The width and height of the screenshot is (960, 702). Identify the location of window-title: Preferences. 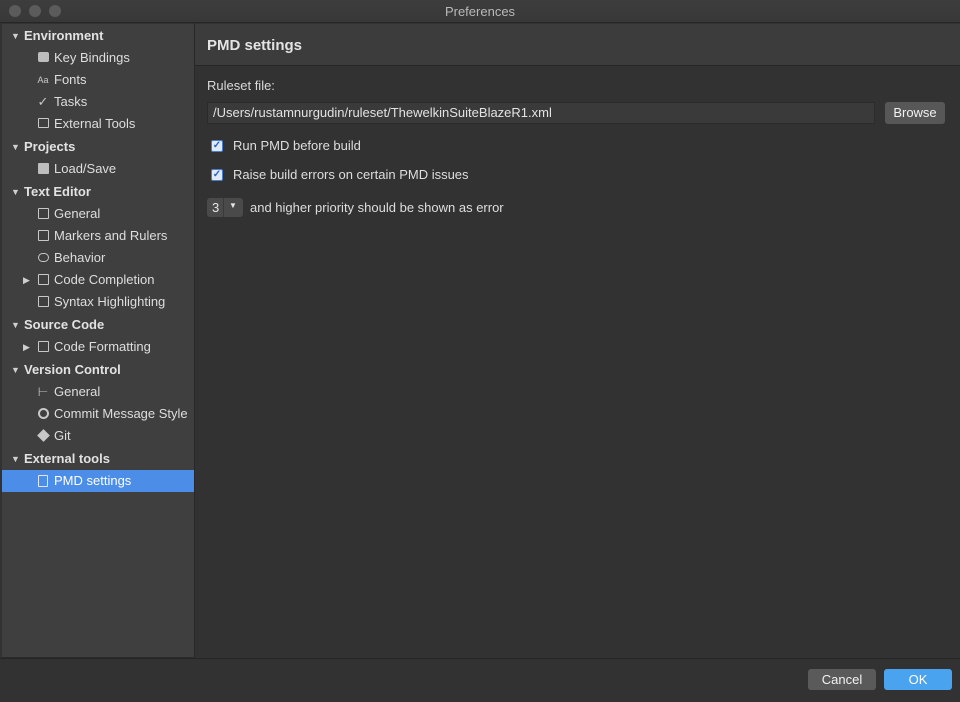
(480, 11).